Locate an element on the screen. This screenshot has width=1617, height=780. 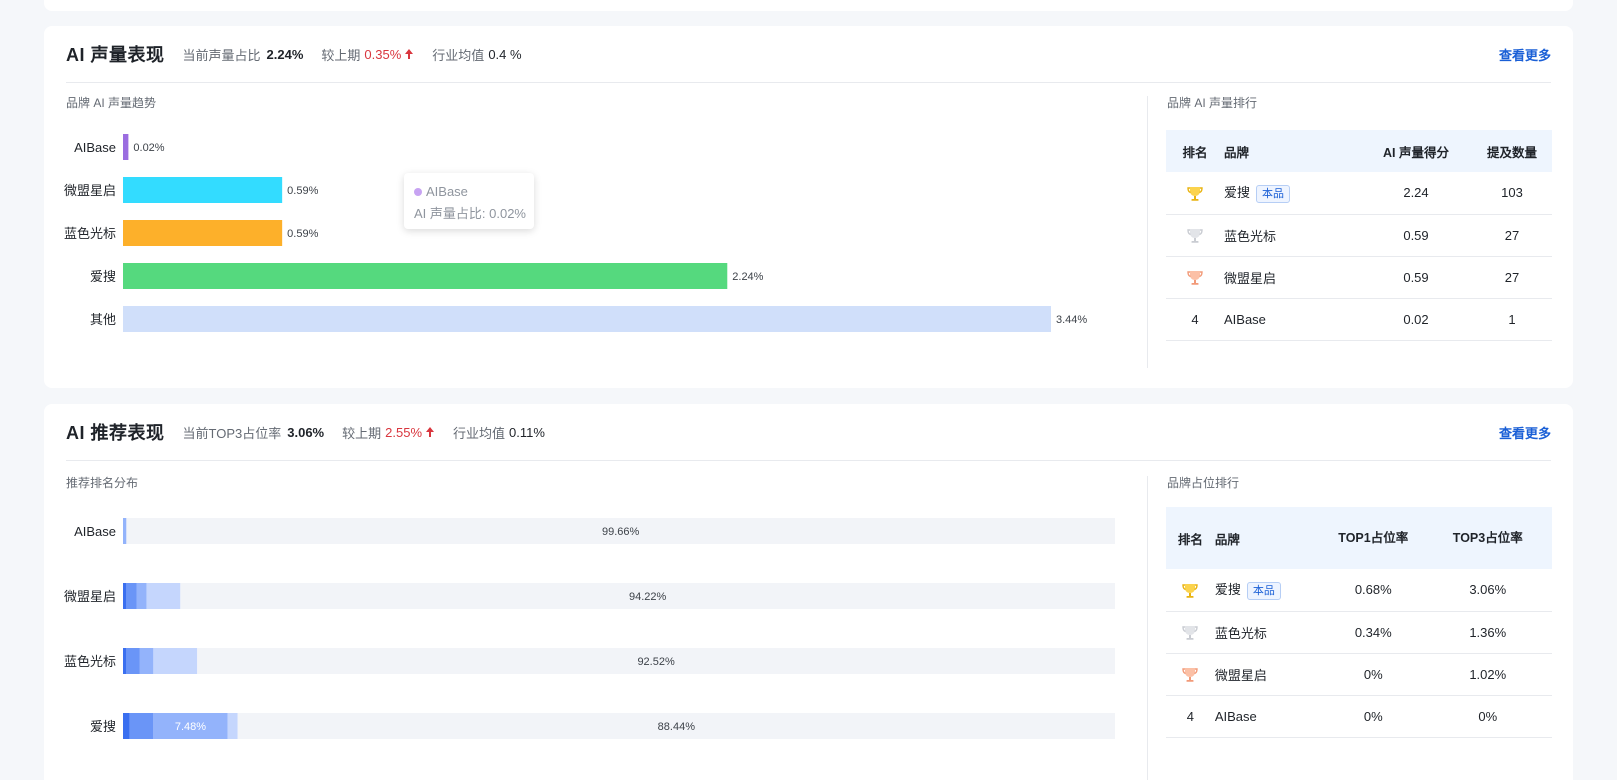
table-row: 4 AIBase 0.02 1 is located at coordinates (1359, 319).